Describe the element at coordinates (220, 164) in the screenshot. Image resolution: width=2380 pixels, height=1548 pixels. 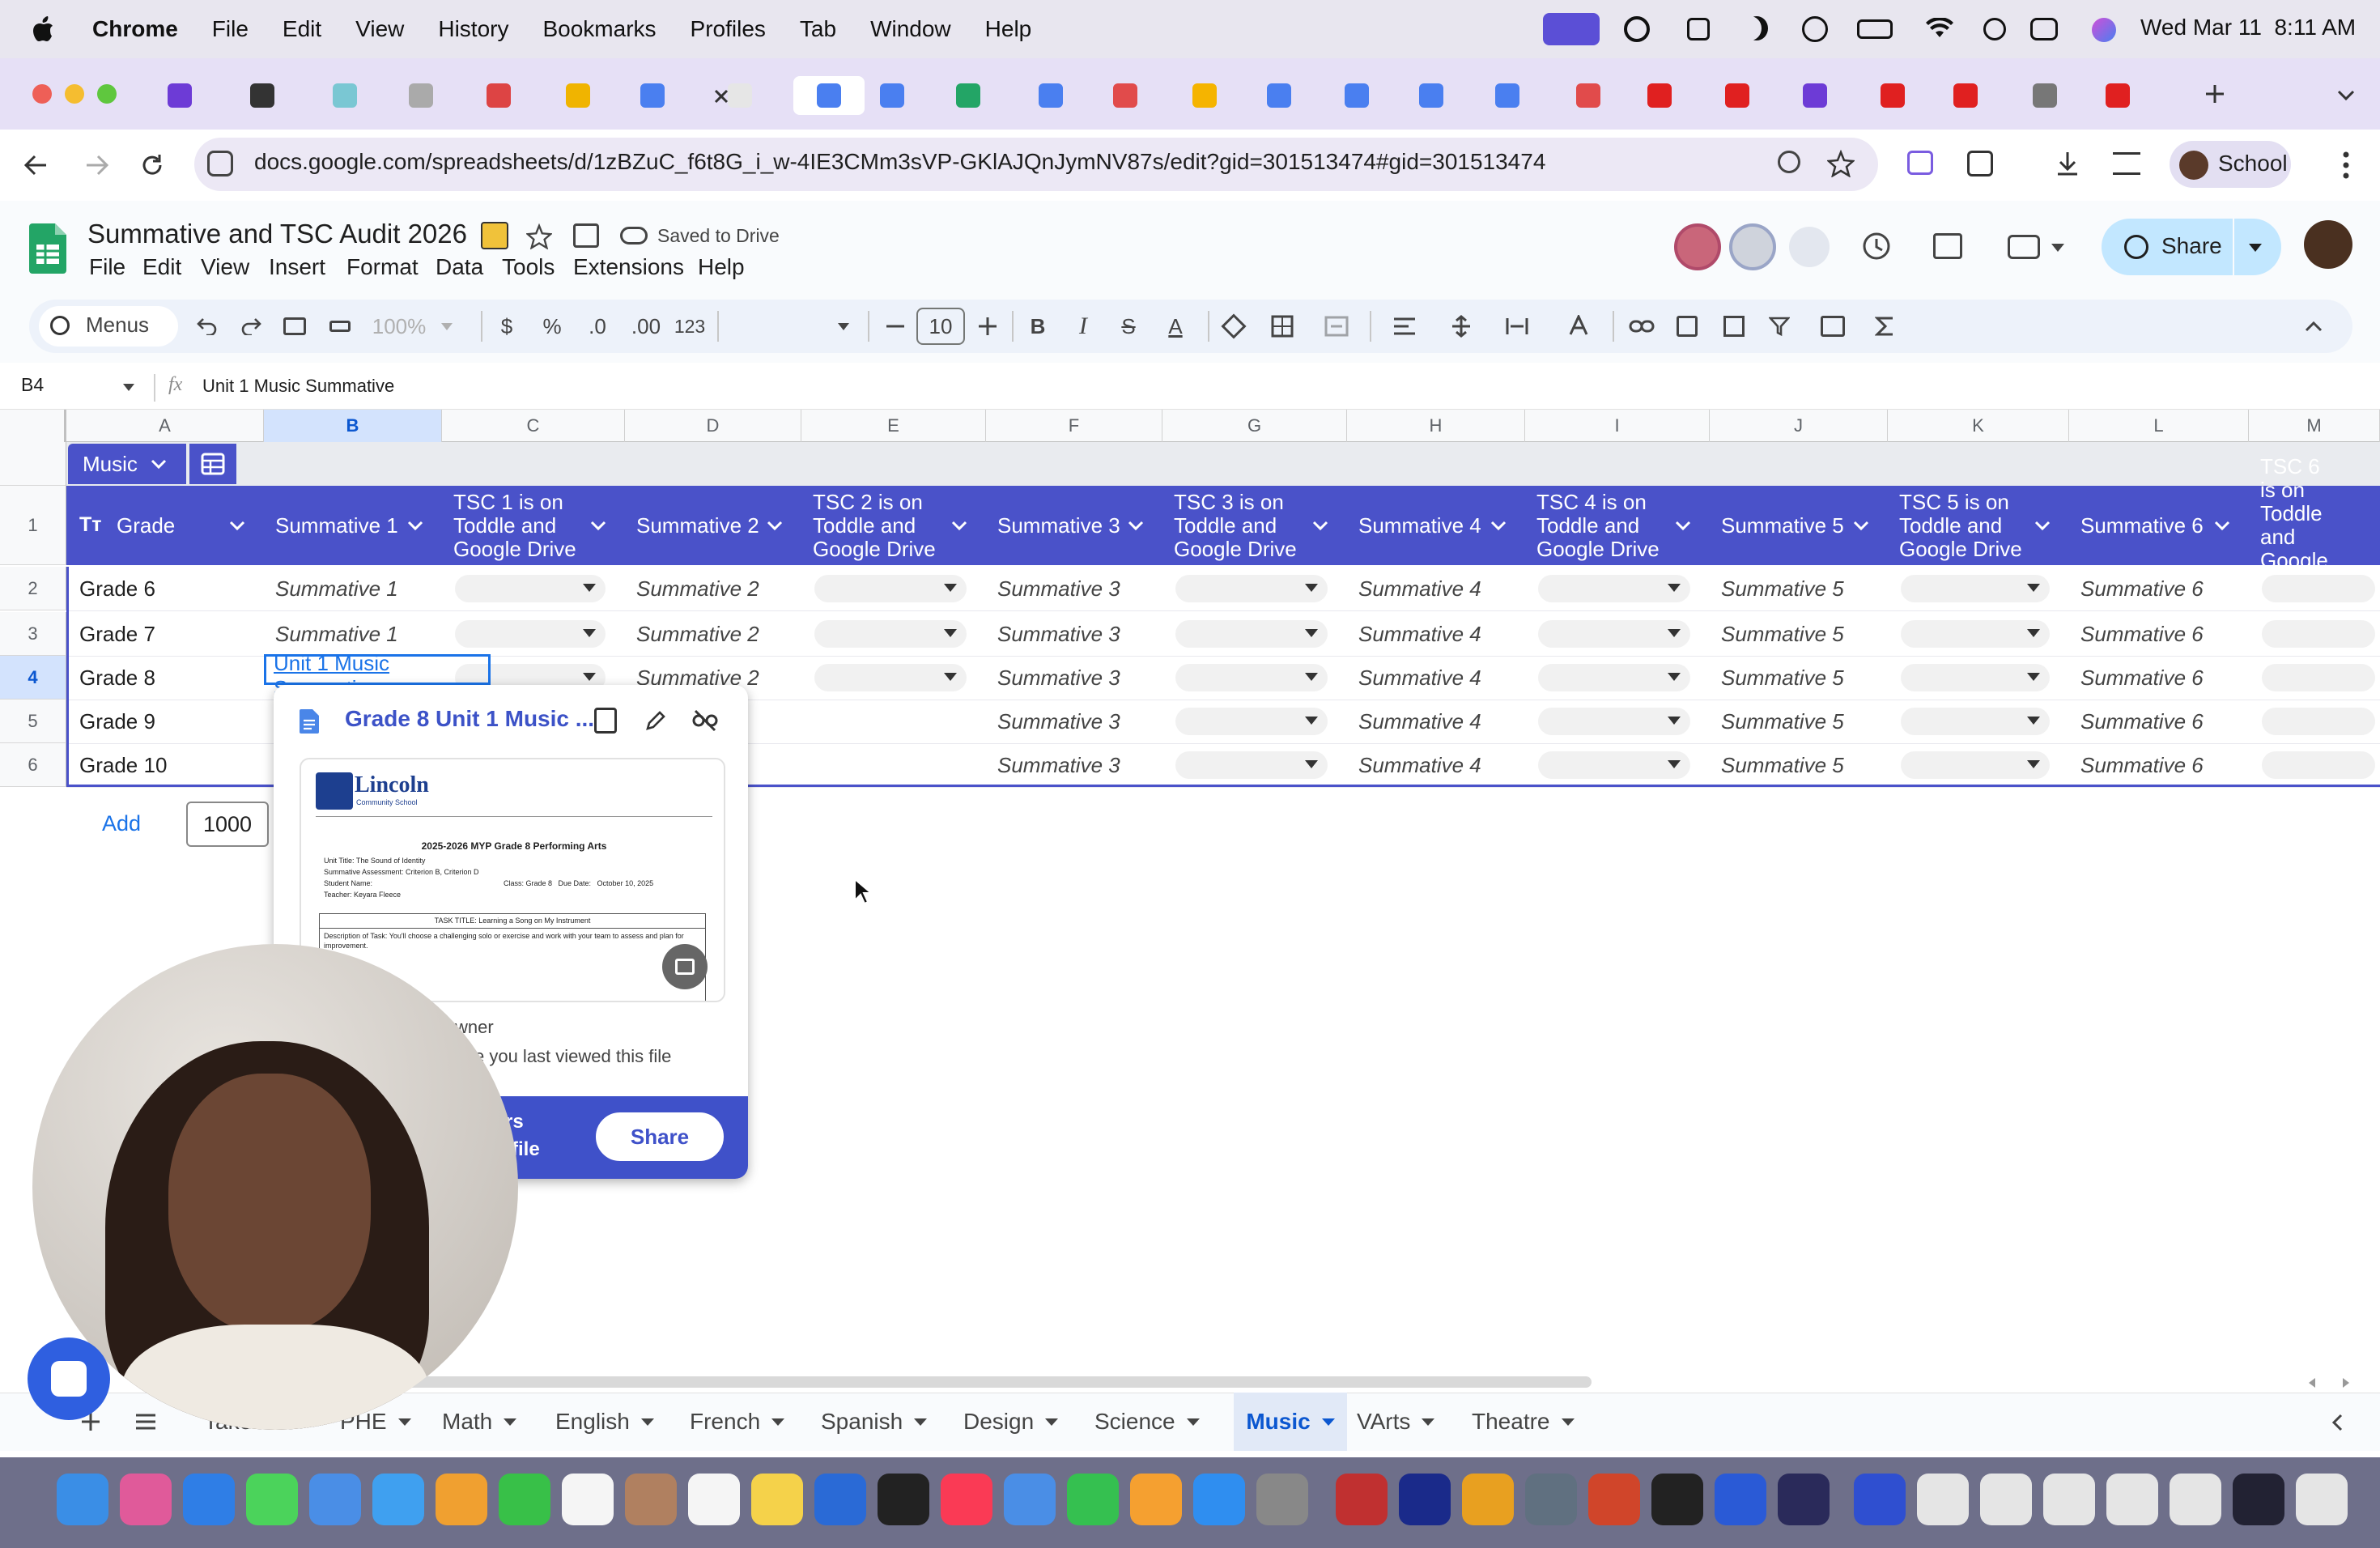
I see `site-info-icon` at that location.